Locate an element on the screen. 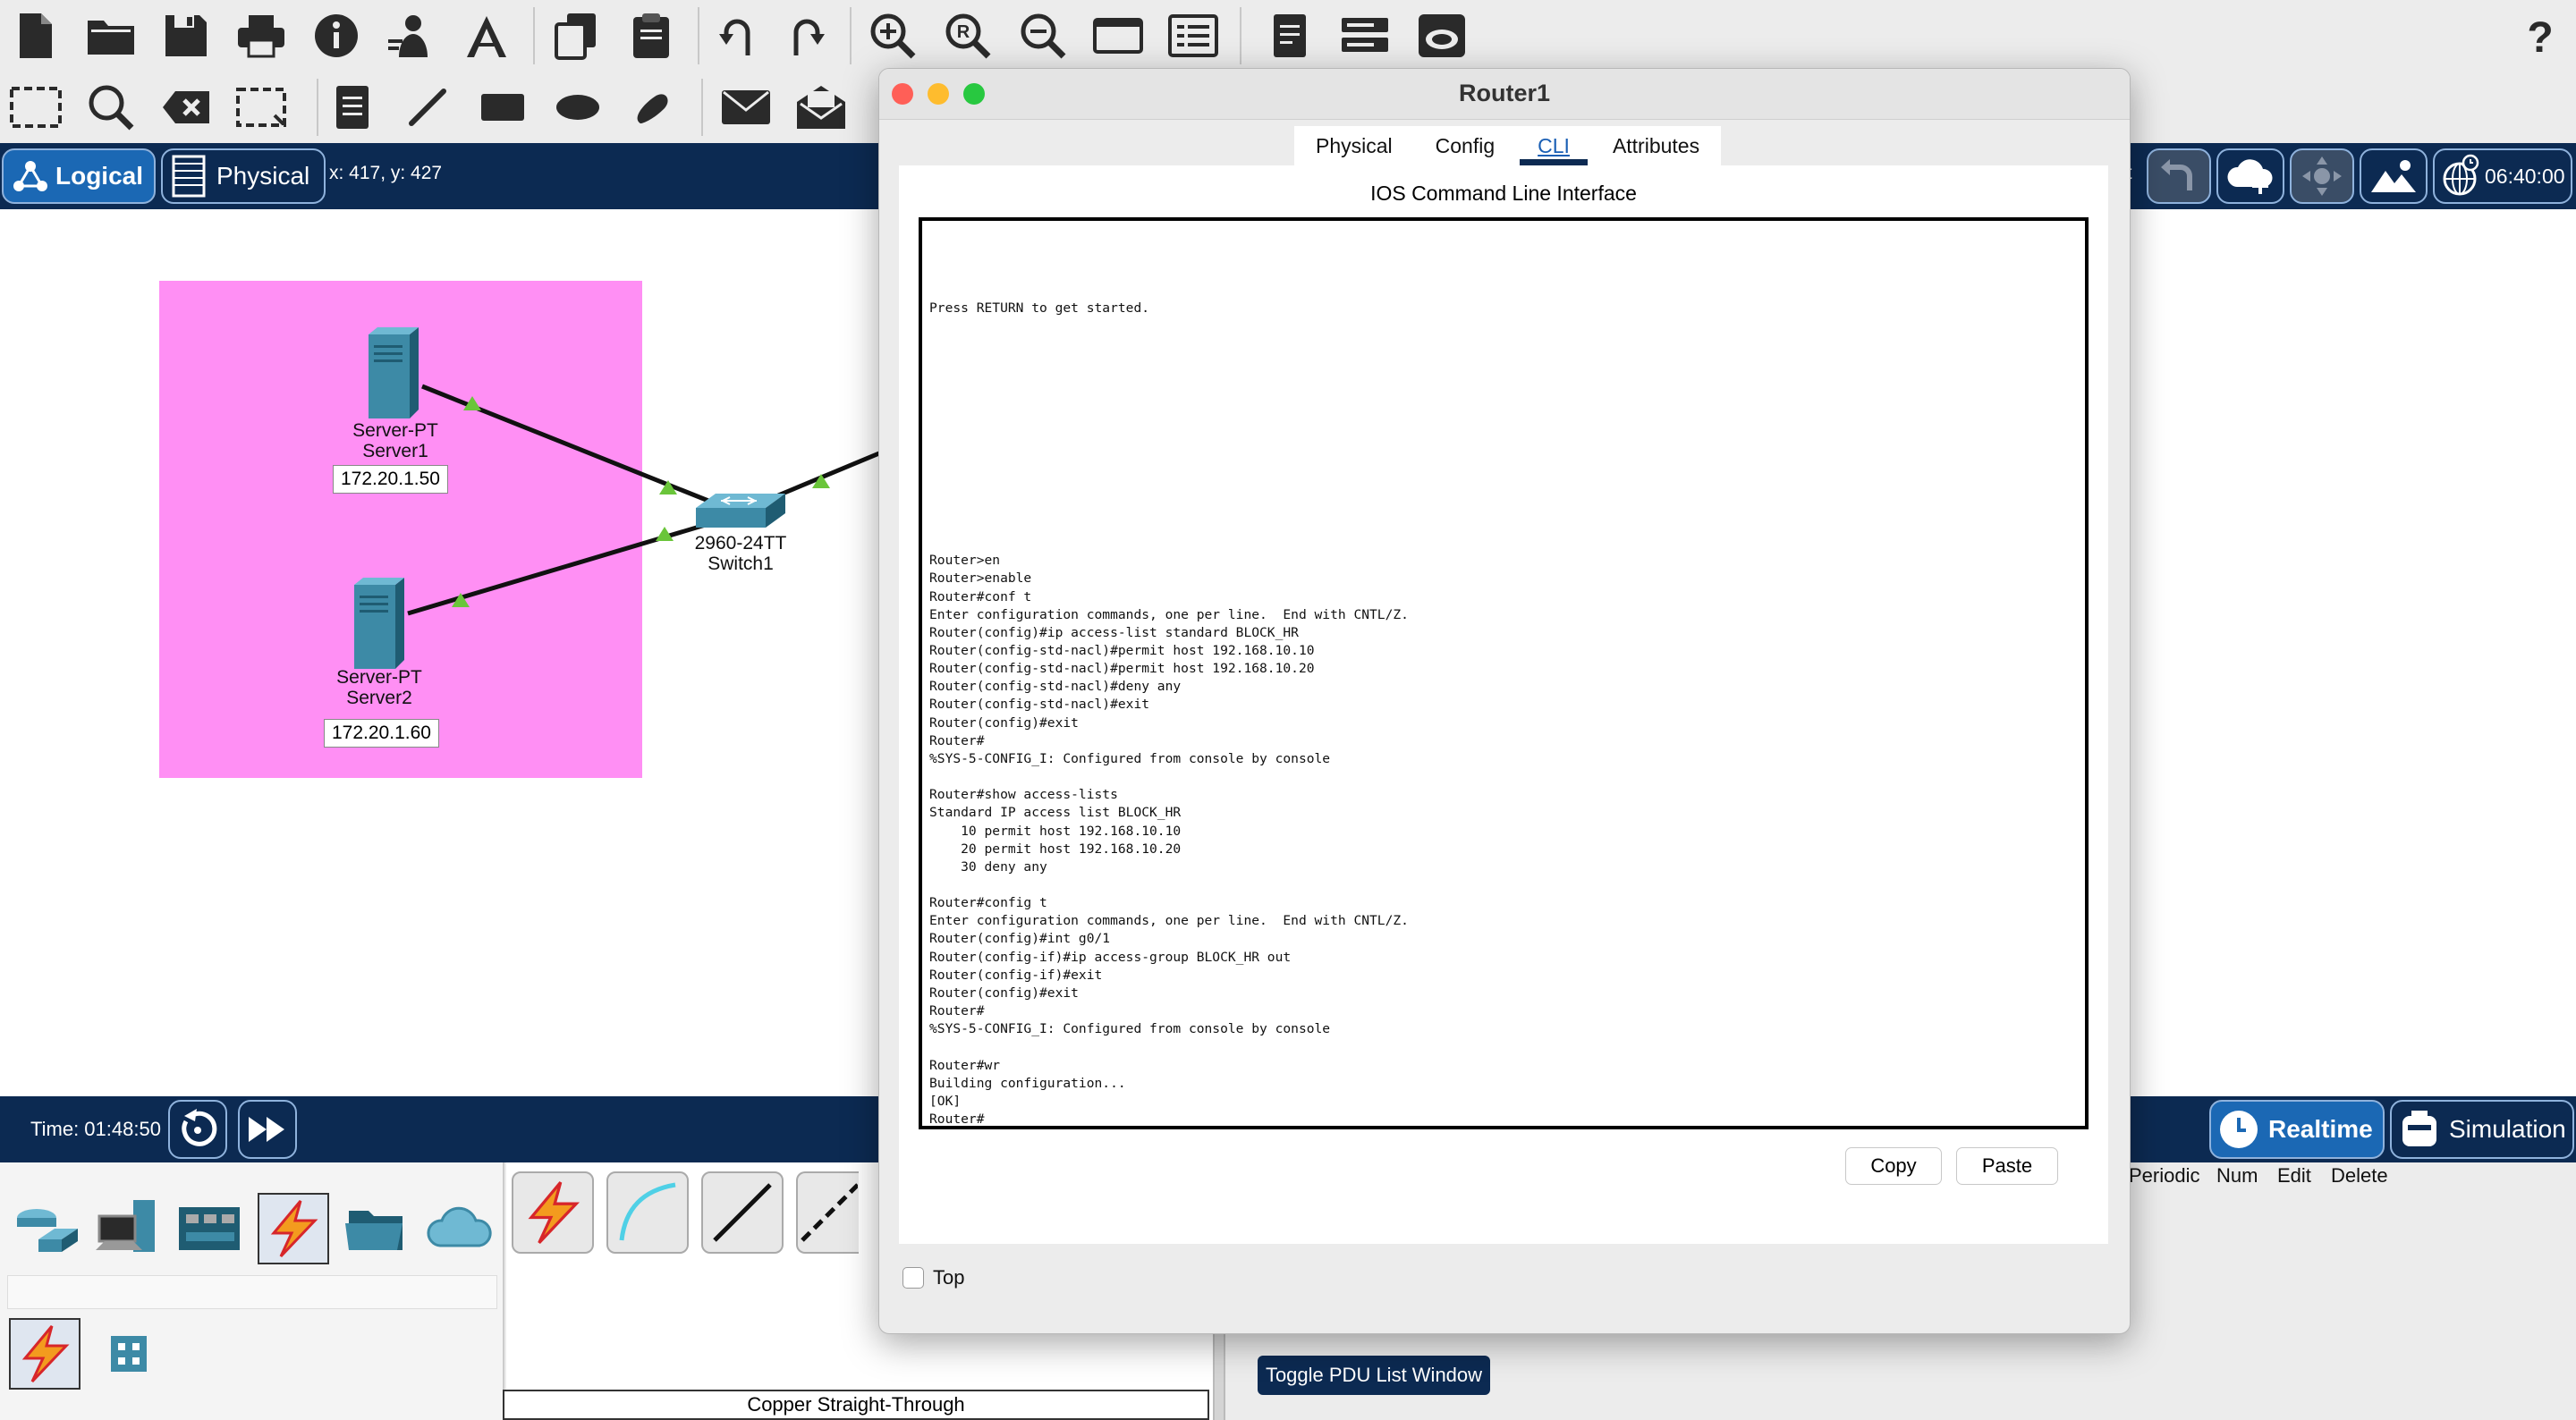 This screenshot has width=2576, height=1420. server2-name: Server2 is located at coordinates (379, 698).